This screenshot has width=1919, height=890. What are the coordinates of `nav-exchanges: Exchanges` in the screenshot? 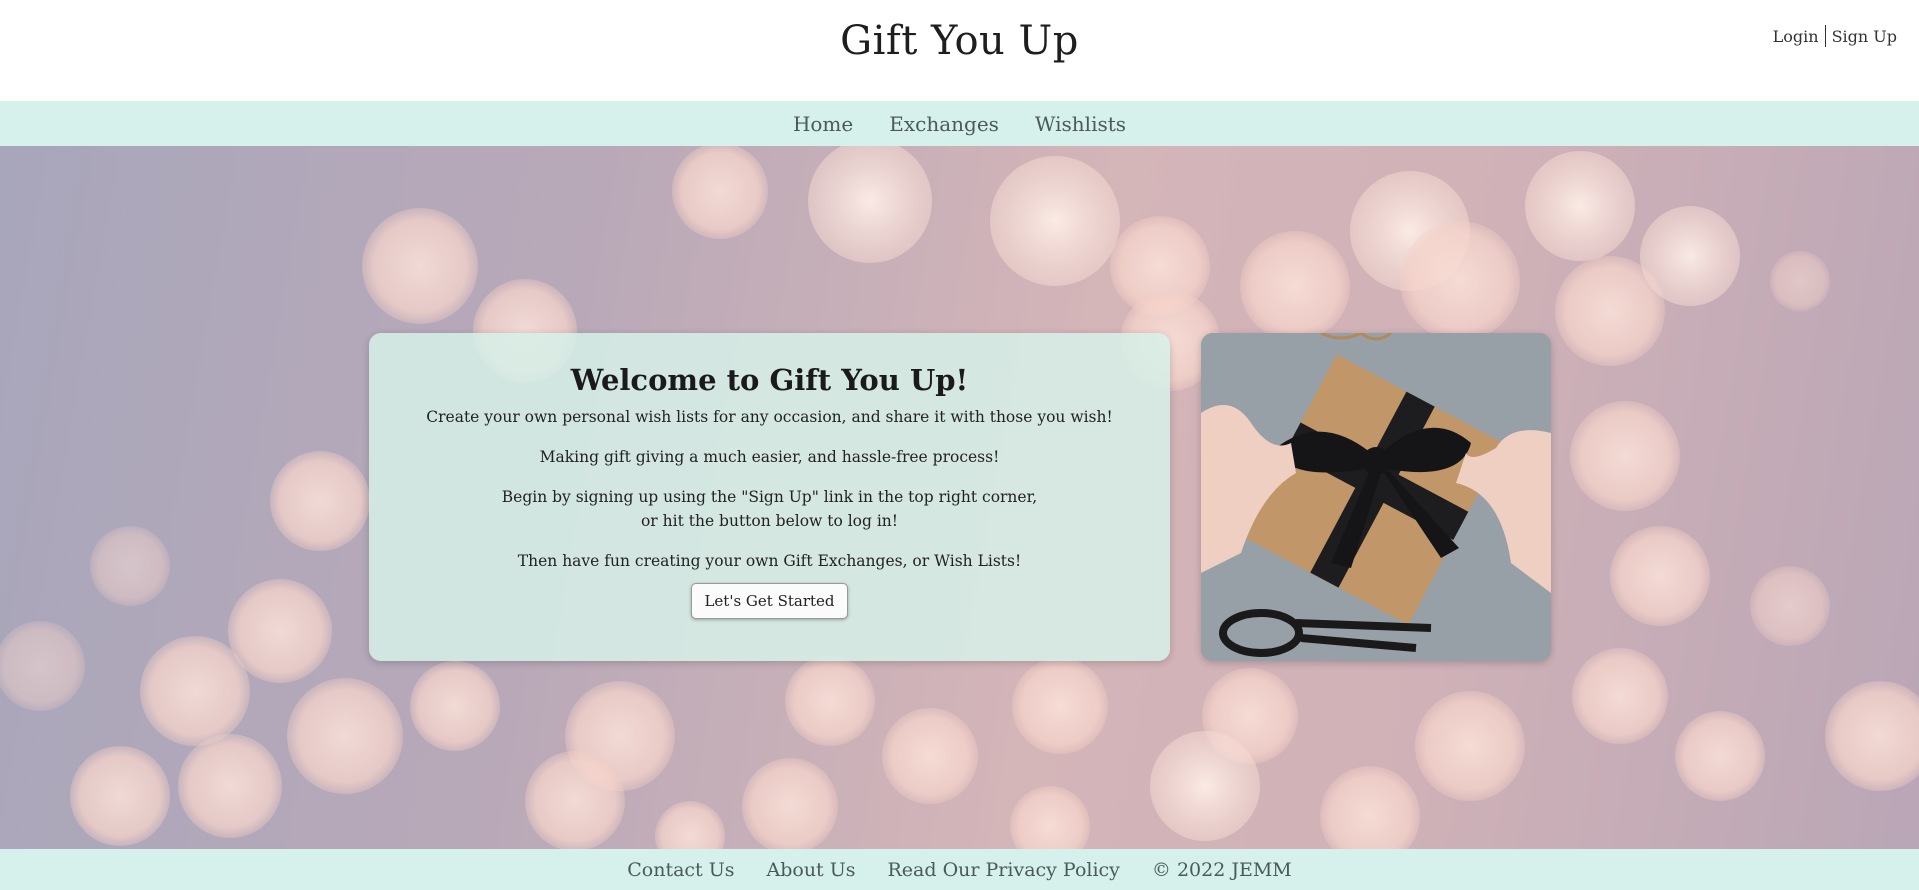 It's located at (944, 124).